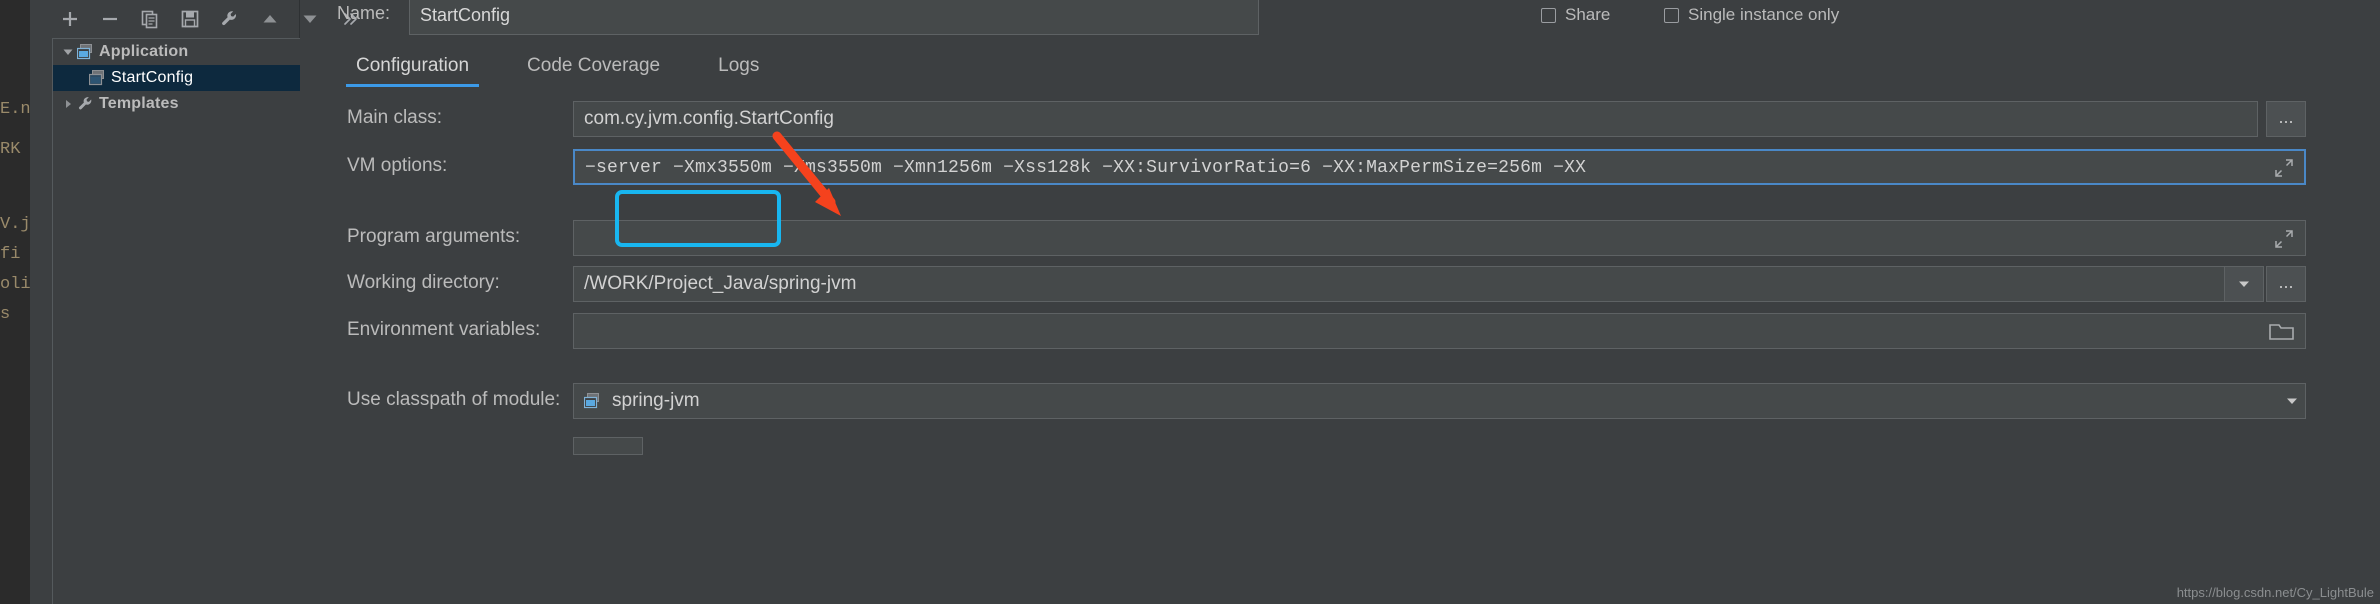 Image resolution: width=2380 pixels, height=604 pixels. I want to click on working-directory-label: Working directory:, so click(423, 282).